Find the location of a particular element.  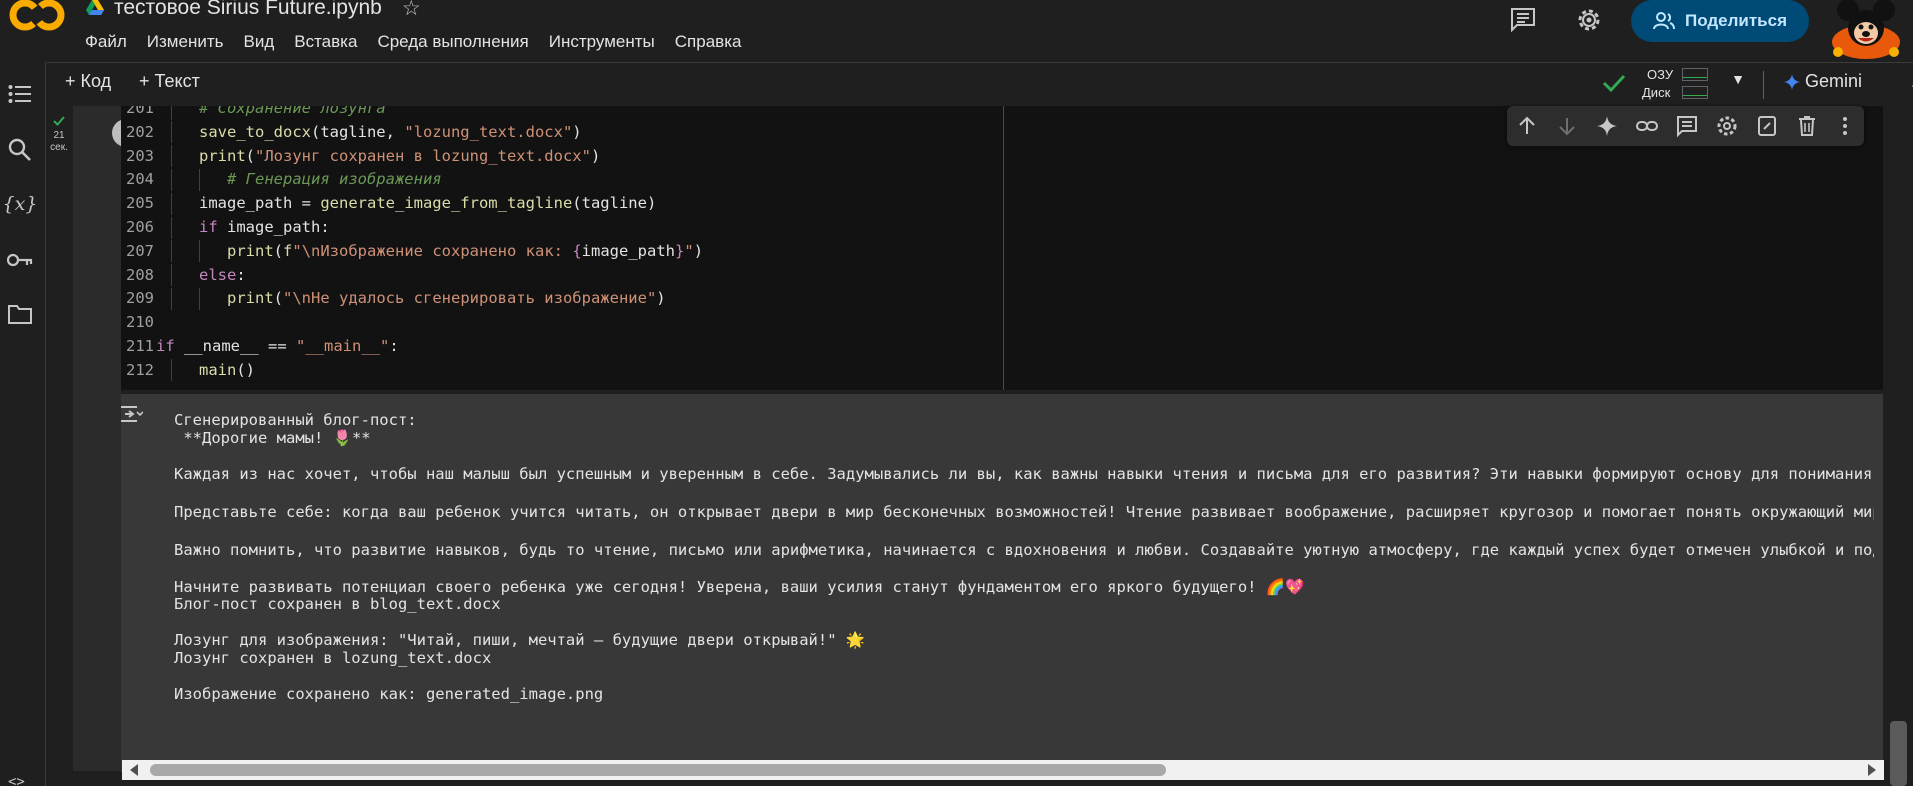

move-down-icon is located at coordinates (1567, 126).